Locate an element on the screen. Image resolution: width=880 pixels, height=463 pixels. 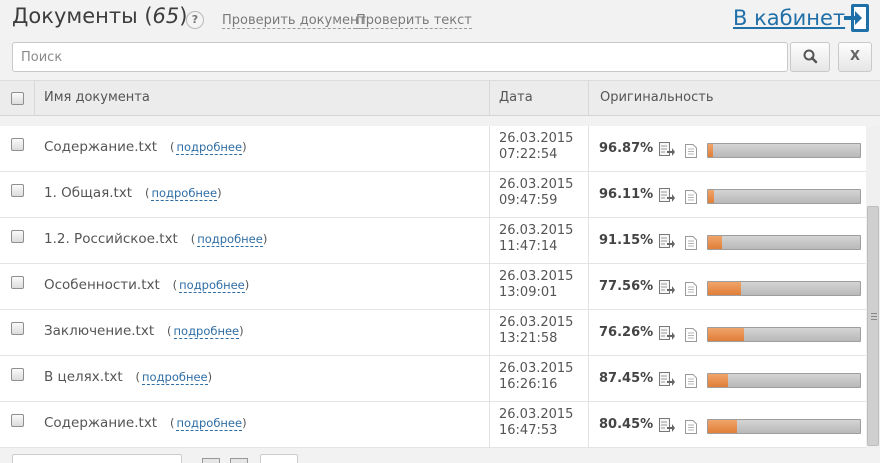
originality-bar is located at coordinates (784, 150).